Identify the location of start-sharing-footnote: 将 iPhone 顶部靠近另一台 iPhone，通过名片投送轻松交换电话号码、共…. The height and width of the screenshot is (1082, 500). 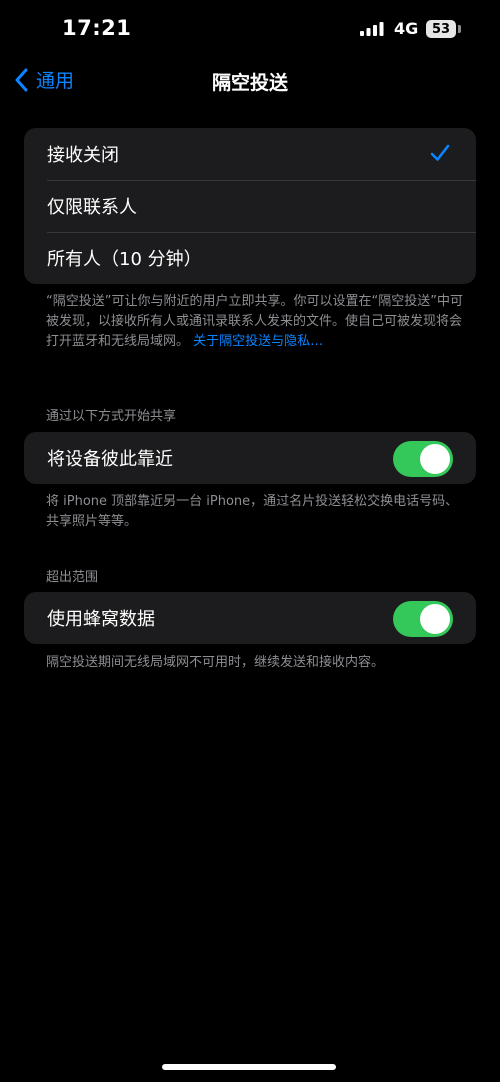
(252, 511).